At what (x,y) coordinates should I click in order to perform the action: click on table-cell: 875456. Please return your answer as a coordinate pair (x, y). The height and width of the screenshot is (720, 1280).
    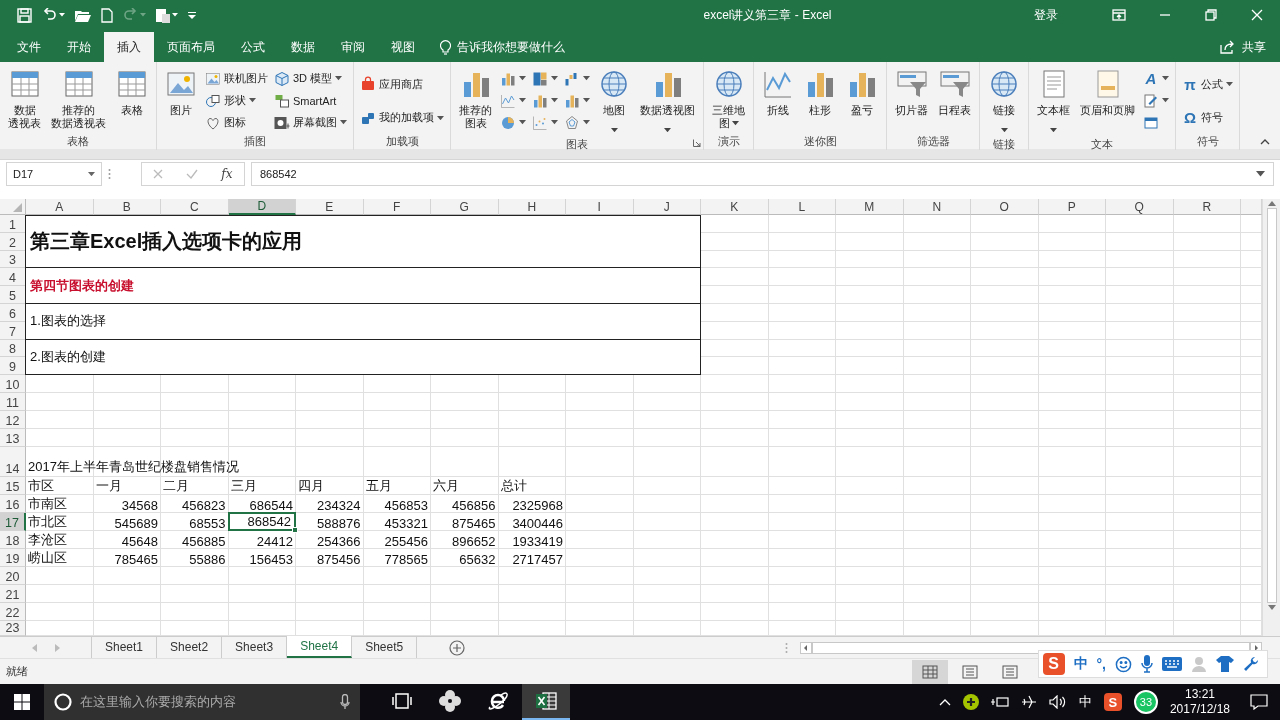
    Looking at the image, I should click on (330, 558).